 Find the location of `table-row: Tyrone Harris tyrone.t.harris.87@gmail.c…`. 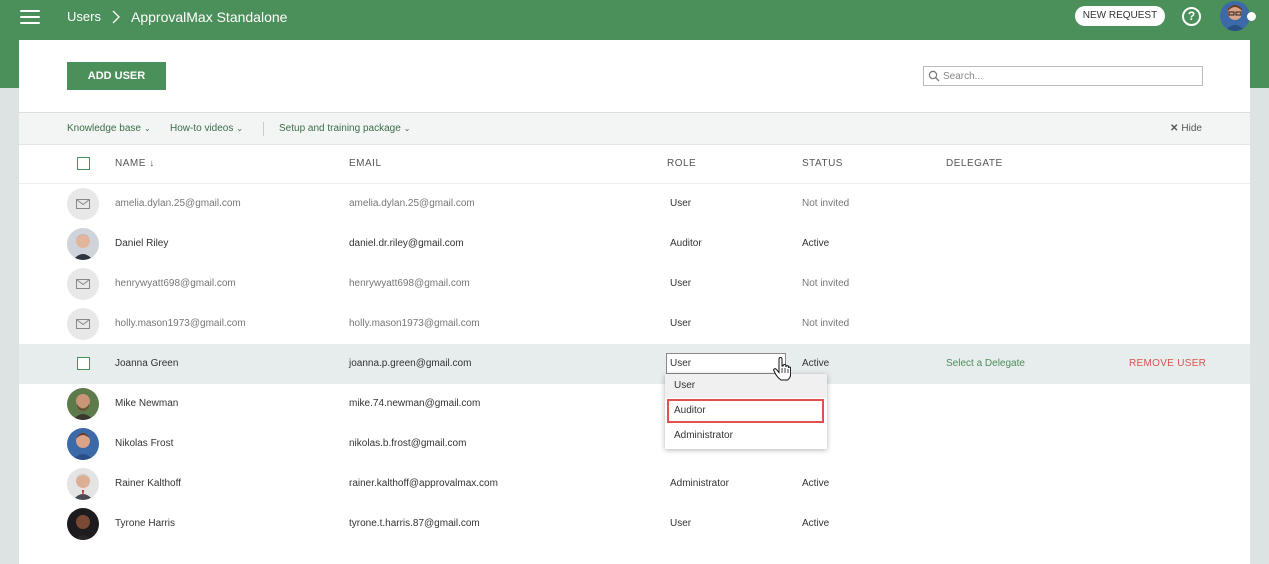

table-row: Tyrone Harris tyrone.t.harris.87@gmail.c… is located at coordinates (634, 524).